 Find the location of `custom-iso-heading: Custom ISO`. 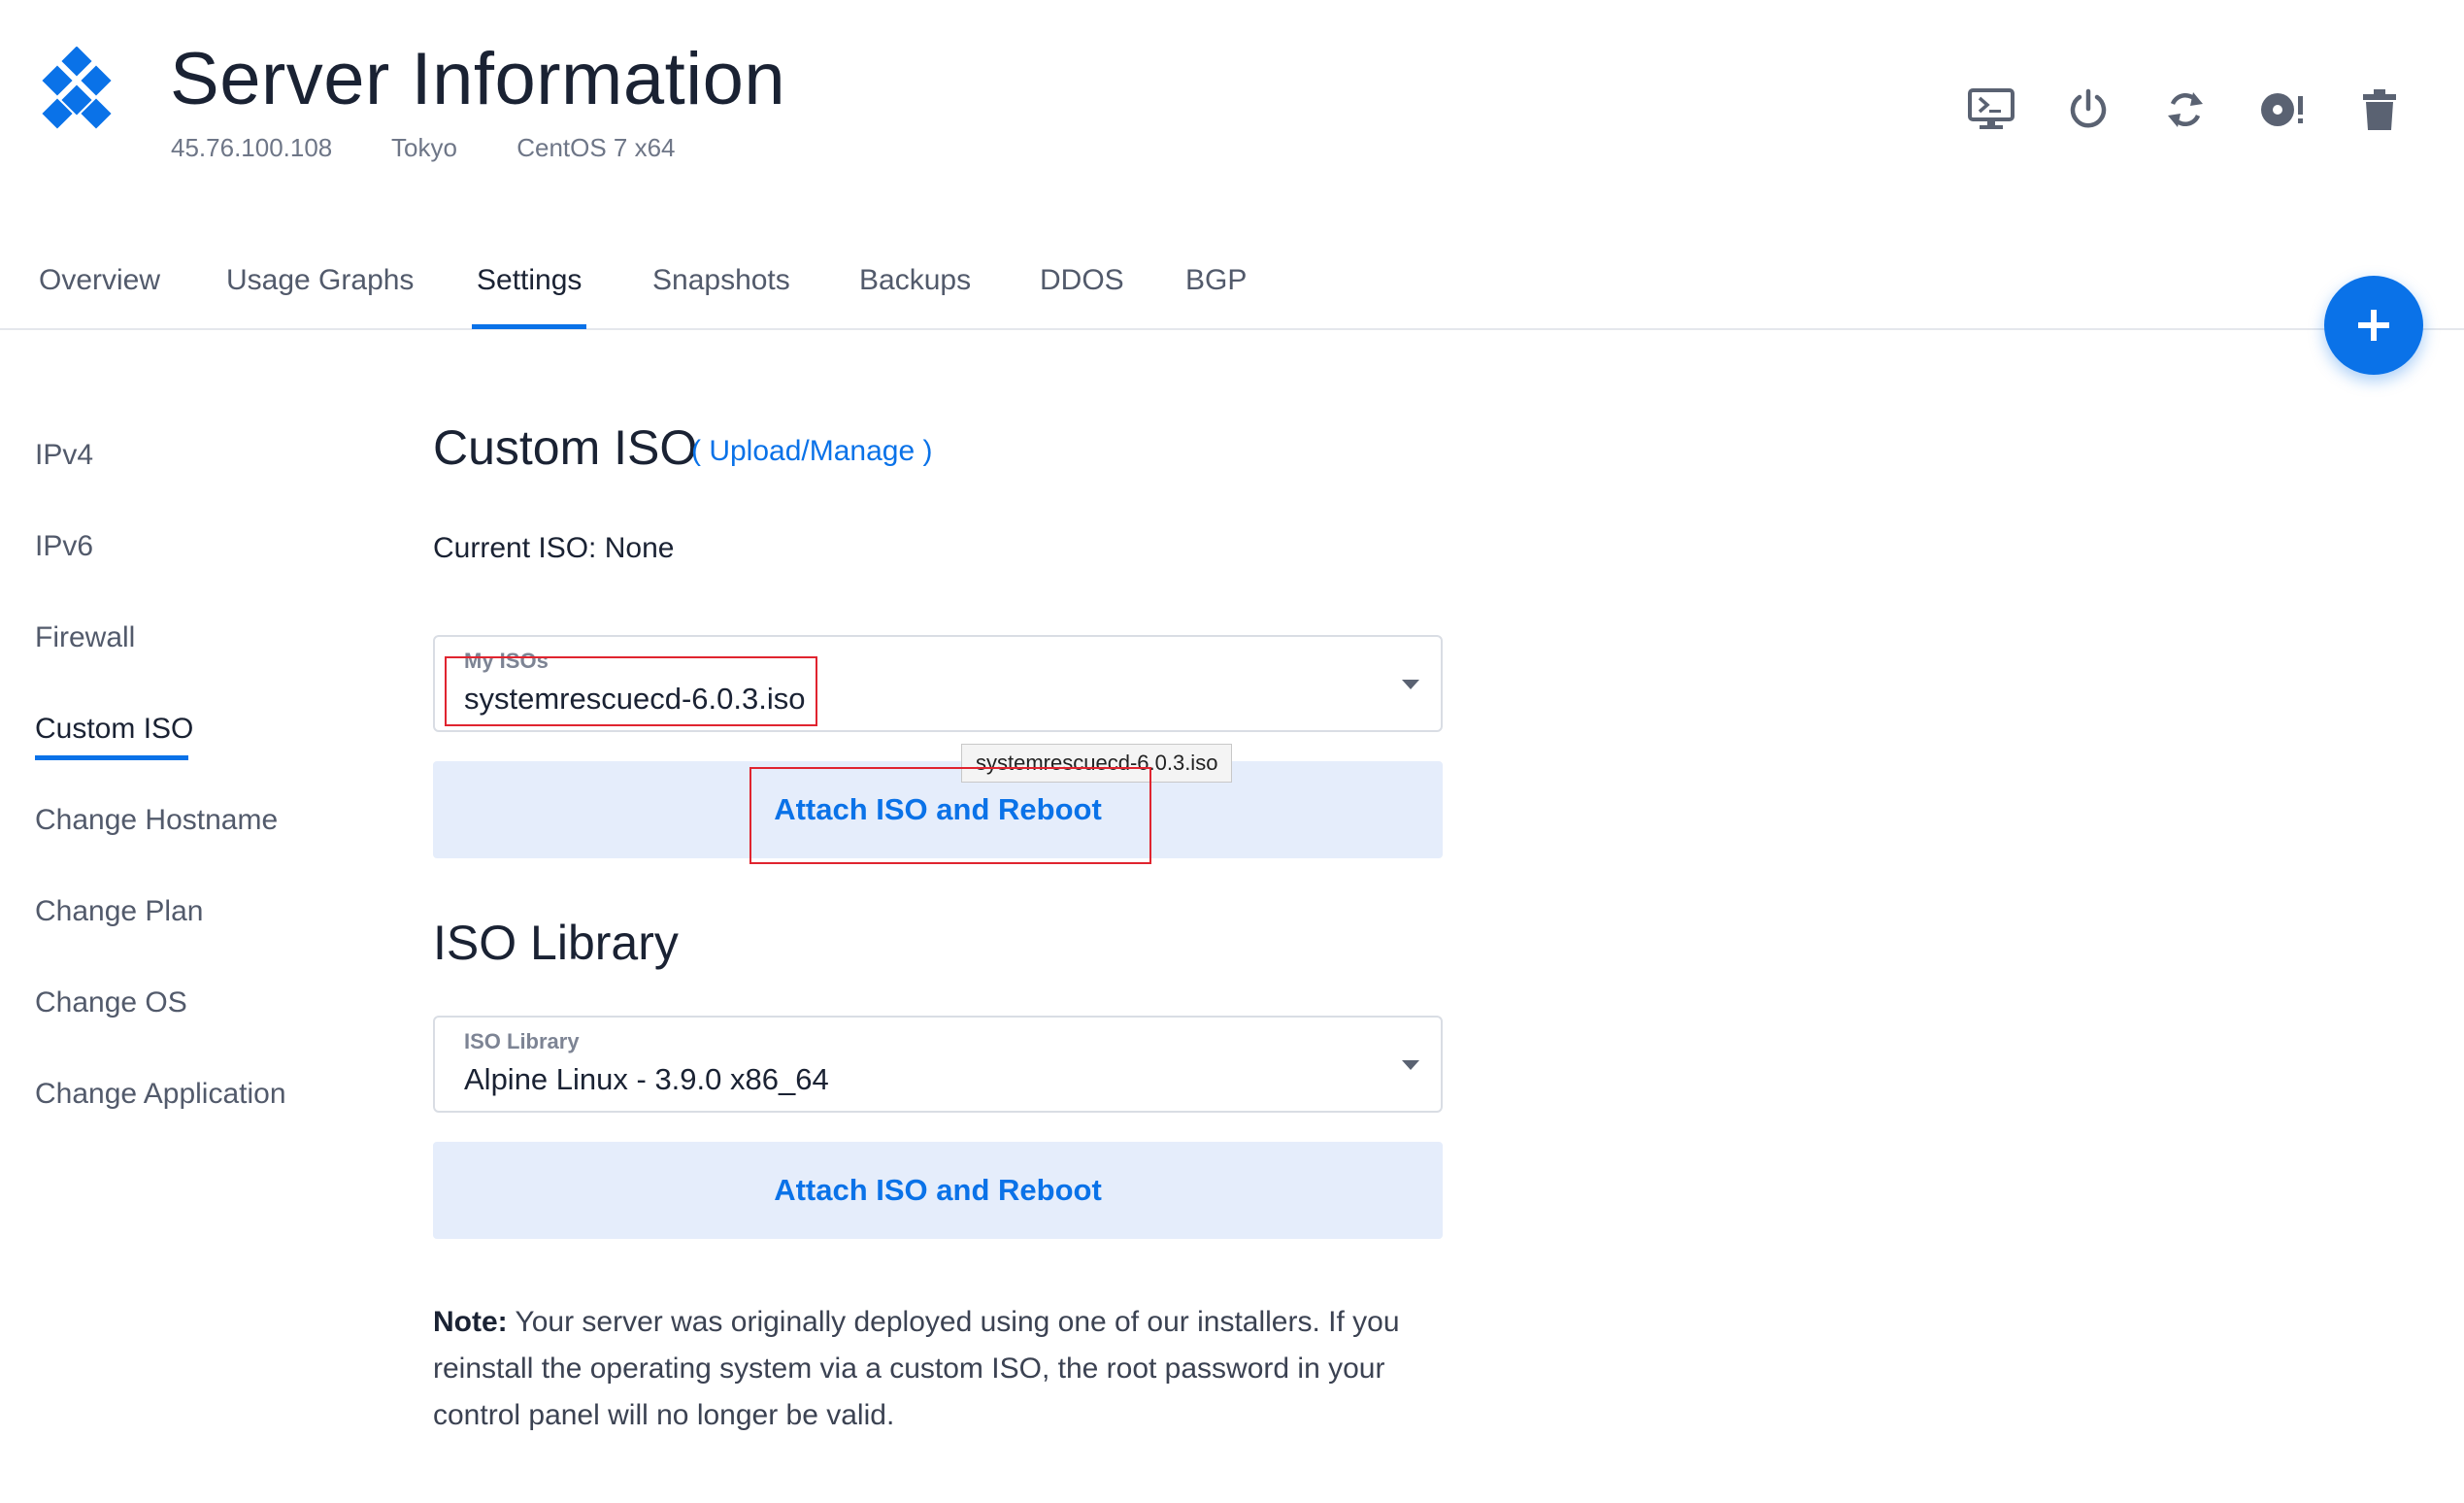

custom-iso-heading: Custom ISO is located at coordinates (565, 447).